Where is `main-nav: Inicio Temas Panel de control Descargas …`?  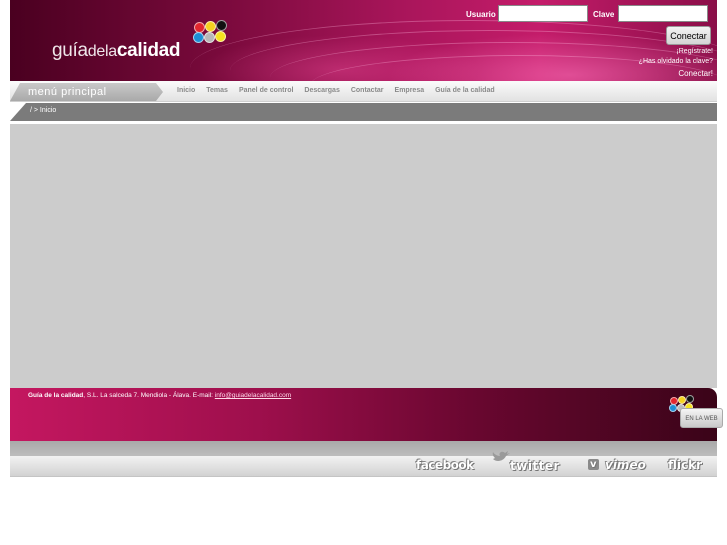
main-nav: Inicio Temas Panel de control Descargas … is located at coordinates (341, 90).